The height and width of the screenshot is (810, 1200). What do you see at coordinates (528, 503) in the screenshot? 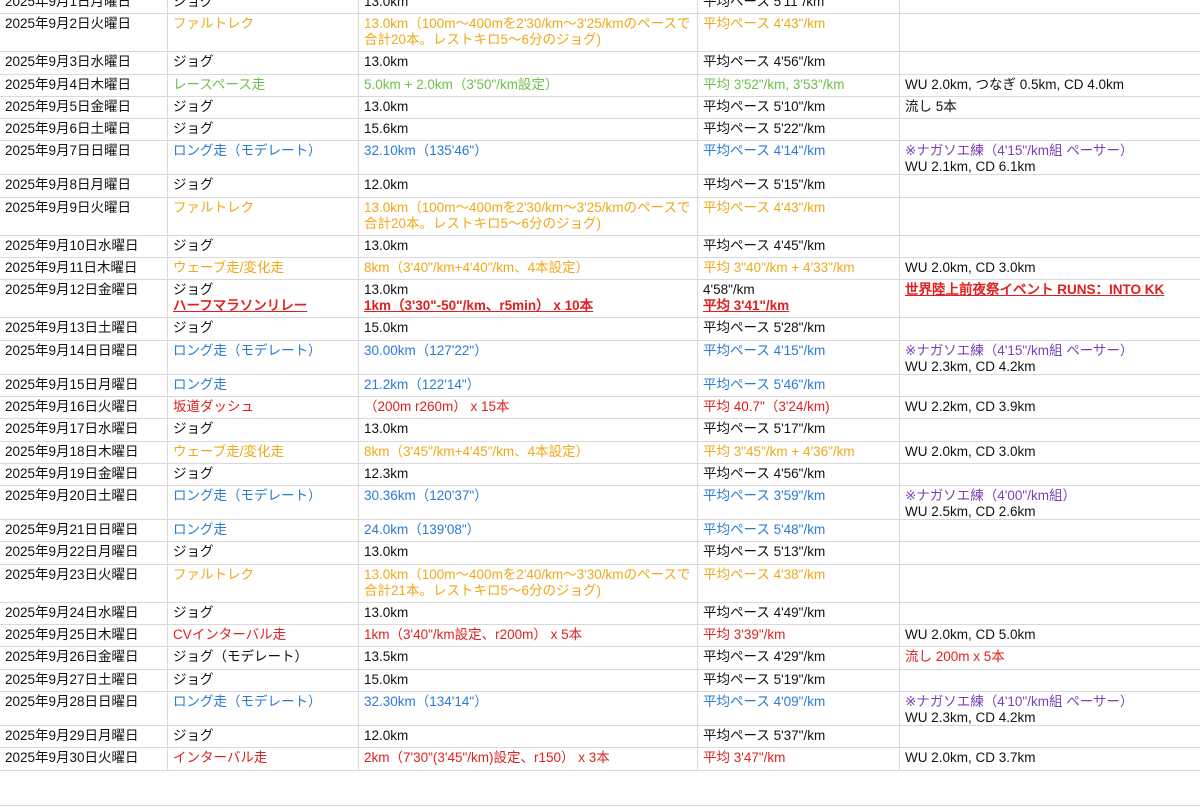
I see `distance-cell: 30.36km（120'37"）` at bounding box center [528, 503].